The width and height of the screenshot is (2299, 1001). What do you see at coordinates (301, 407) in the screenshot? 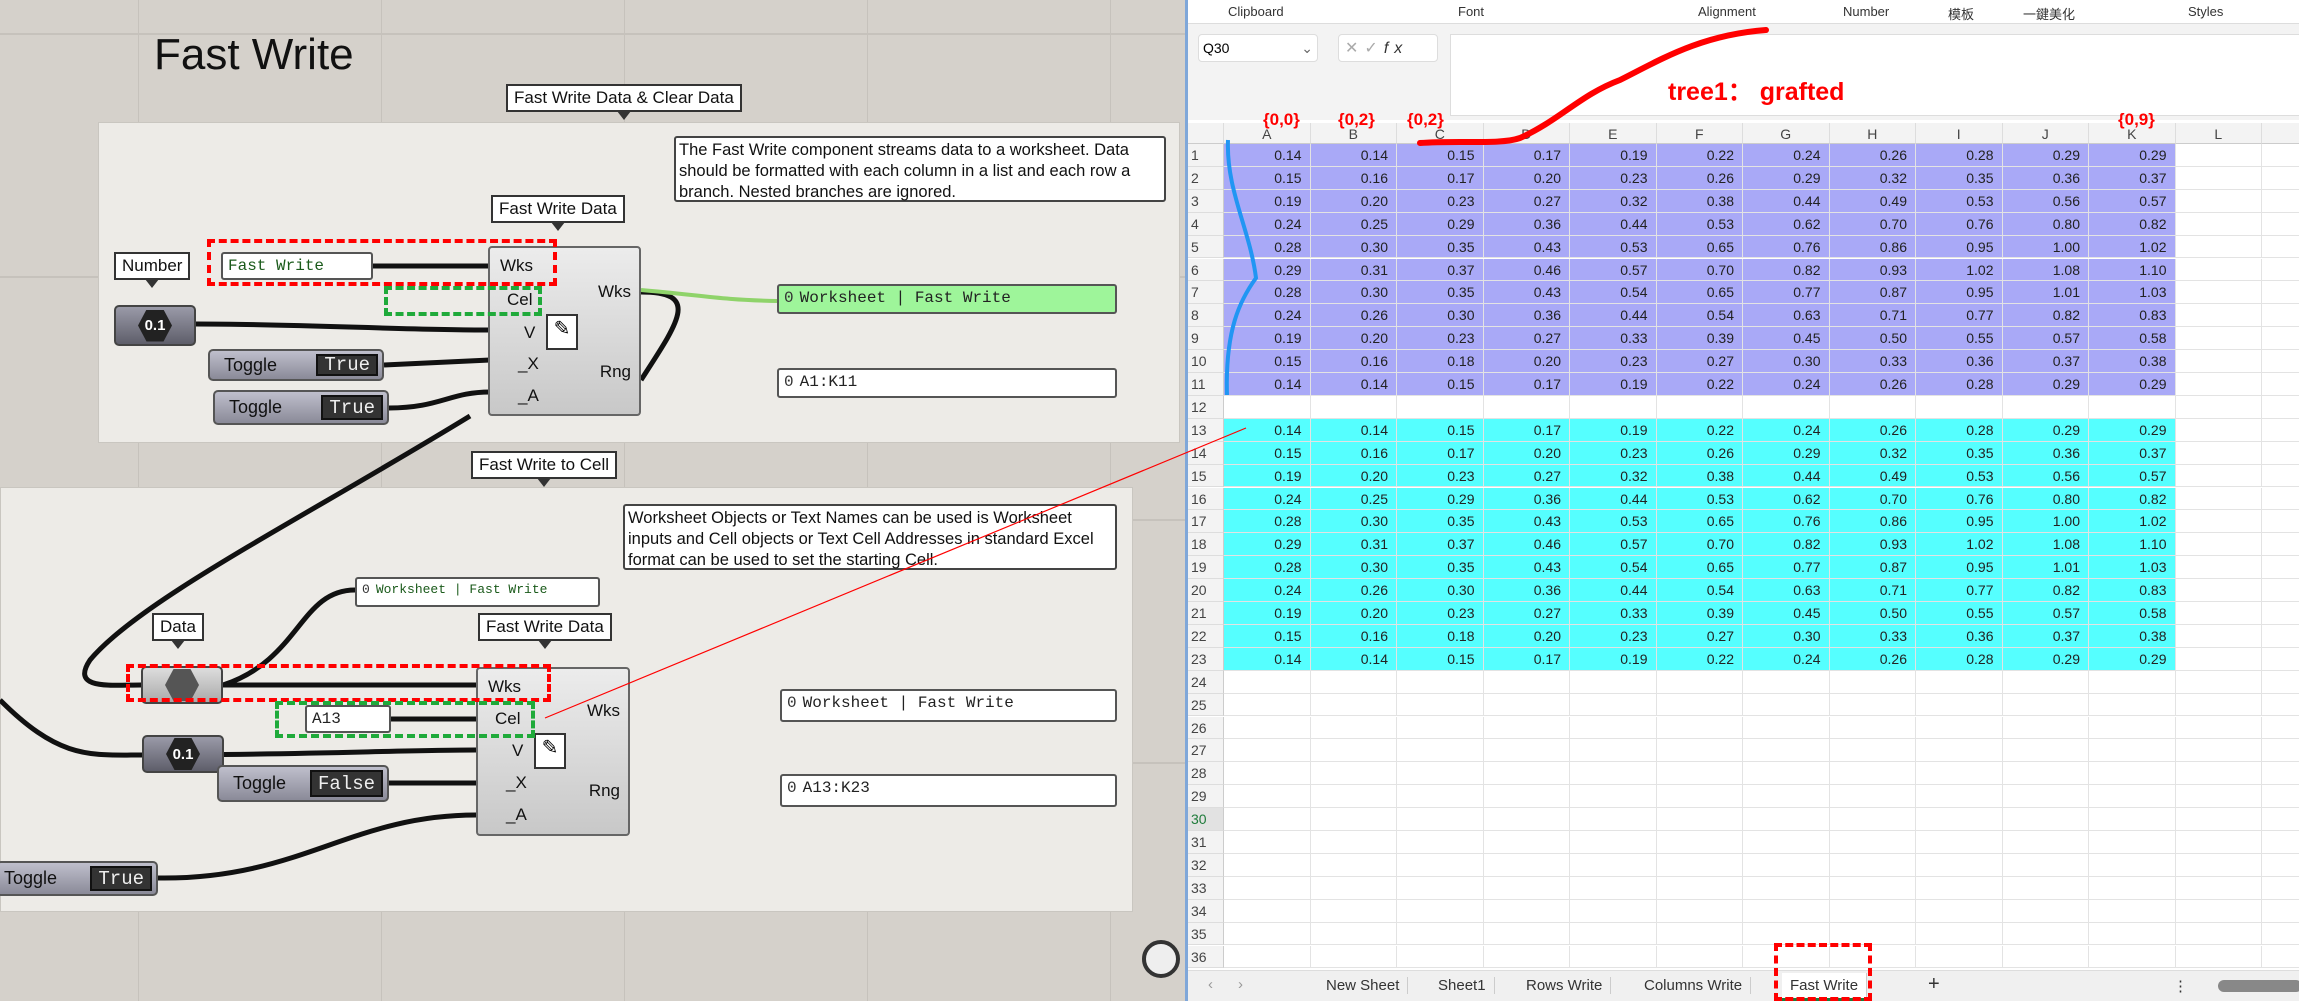
I see `toggle-2: Toggle True` at bounding box center [301, 407].